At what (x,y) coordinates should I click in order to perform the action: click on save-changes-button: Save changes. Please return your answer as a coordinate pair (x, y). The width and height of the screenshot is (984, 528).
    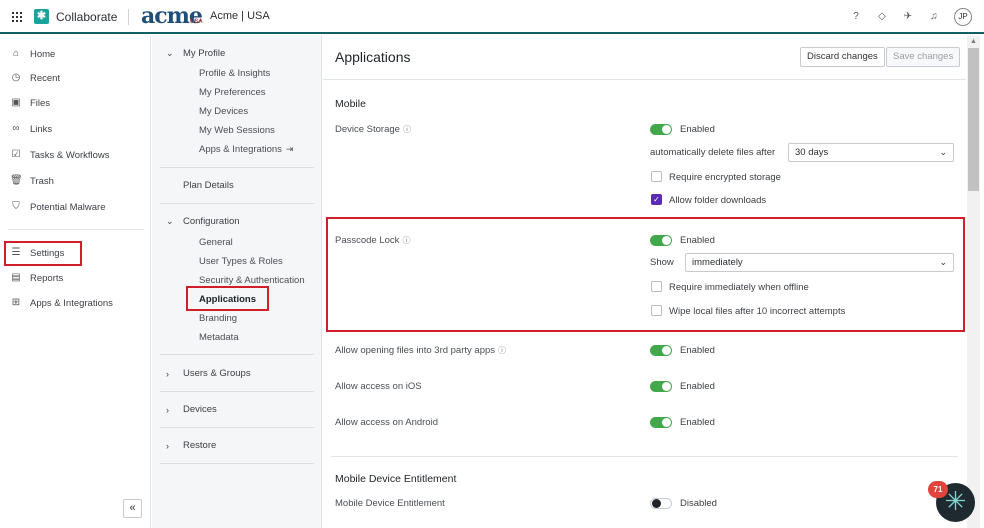
    Looking at the image, I should click on (923, 57).